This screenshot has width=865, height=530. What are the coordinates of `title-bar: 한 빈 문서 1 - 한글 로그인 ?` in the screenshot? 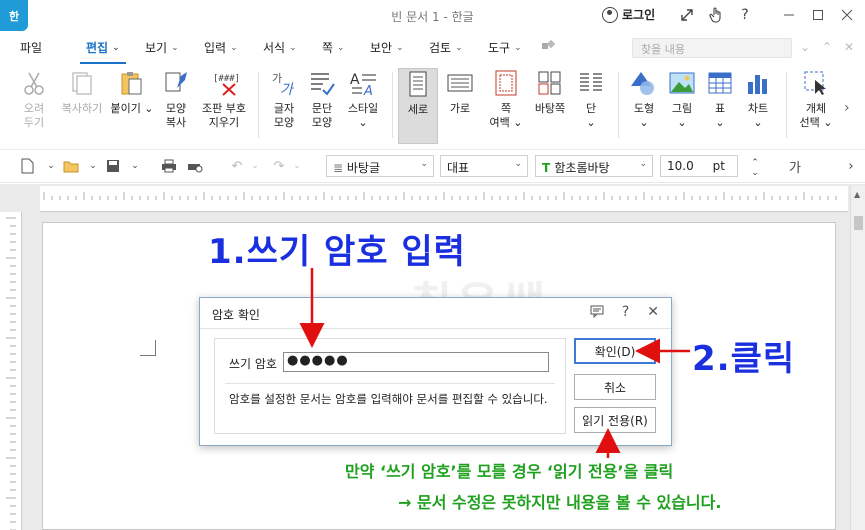 It's located at (432, 15).